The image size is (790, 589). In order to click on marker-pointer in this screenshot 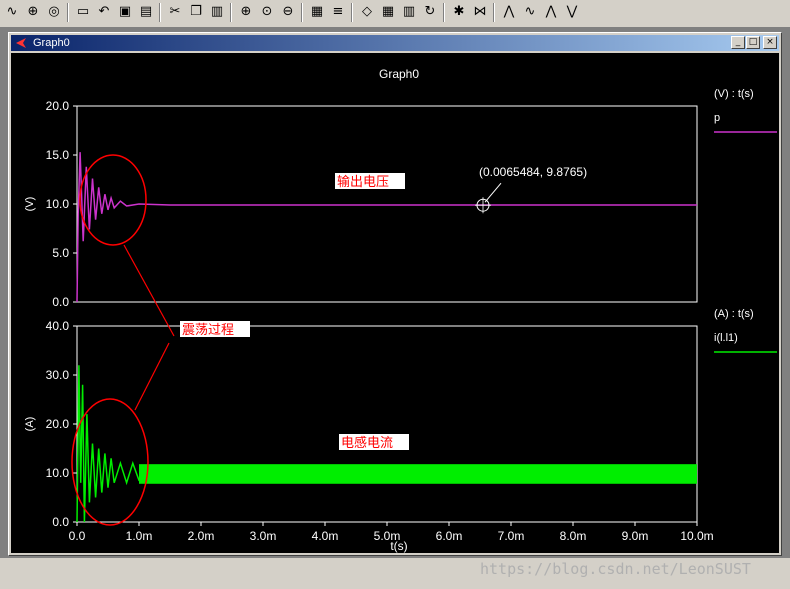, I will do `click(493, 192)`.